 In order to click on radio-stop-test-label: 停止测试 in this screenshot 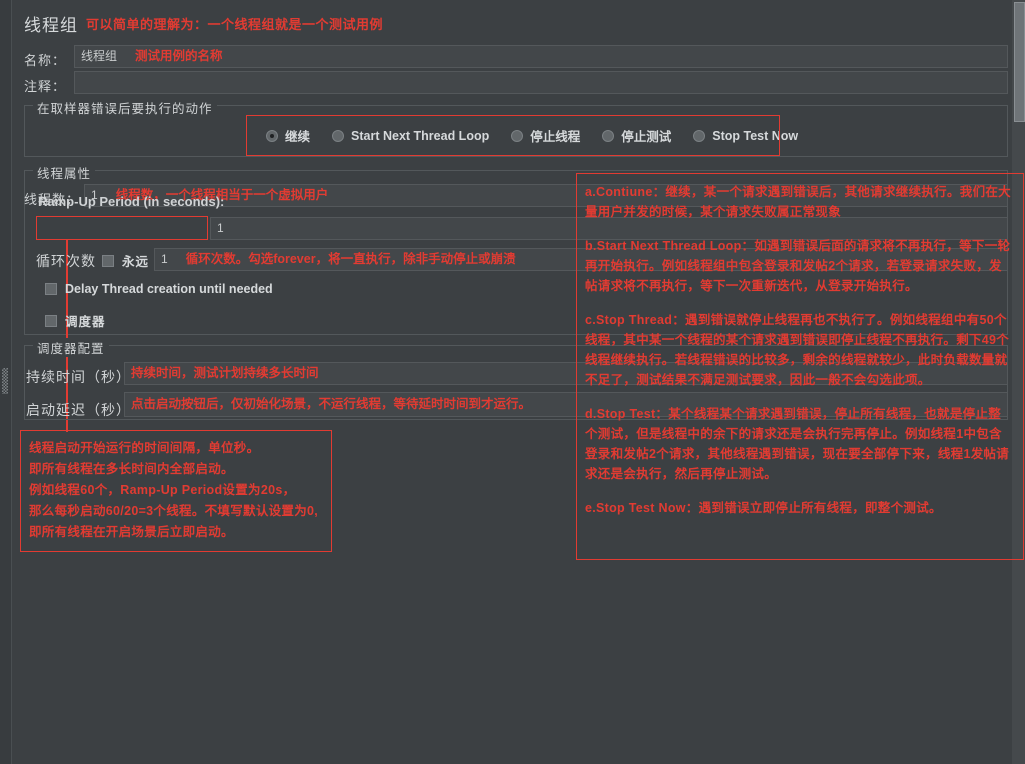, I will do `click(646, 137)`.